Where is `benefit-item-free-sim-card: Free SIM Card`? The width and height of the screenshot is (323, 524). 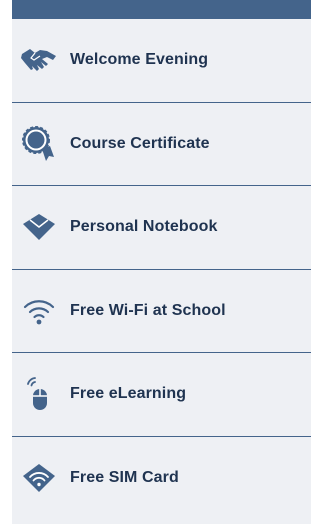
benefit-item-free-sim-card: Free SIM Card is located at coordinates (161, 479).